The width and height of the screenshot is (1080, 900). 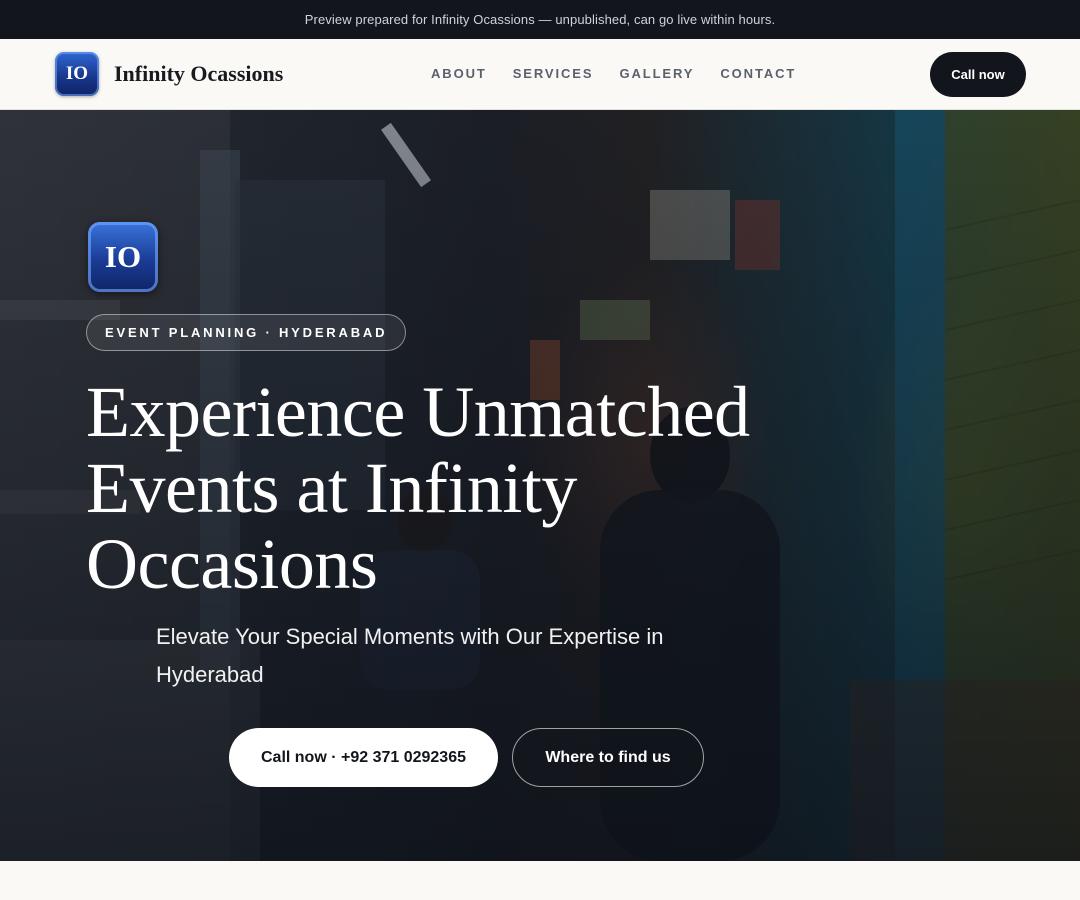 I want to click on where-to-find-us-button: Where to find us, so click(x=608, y=757).